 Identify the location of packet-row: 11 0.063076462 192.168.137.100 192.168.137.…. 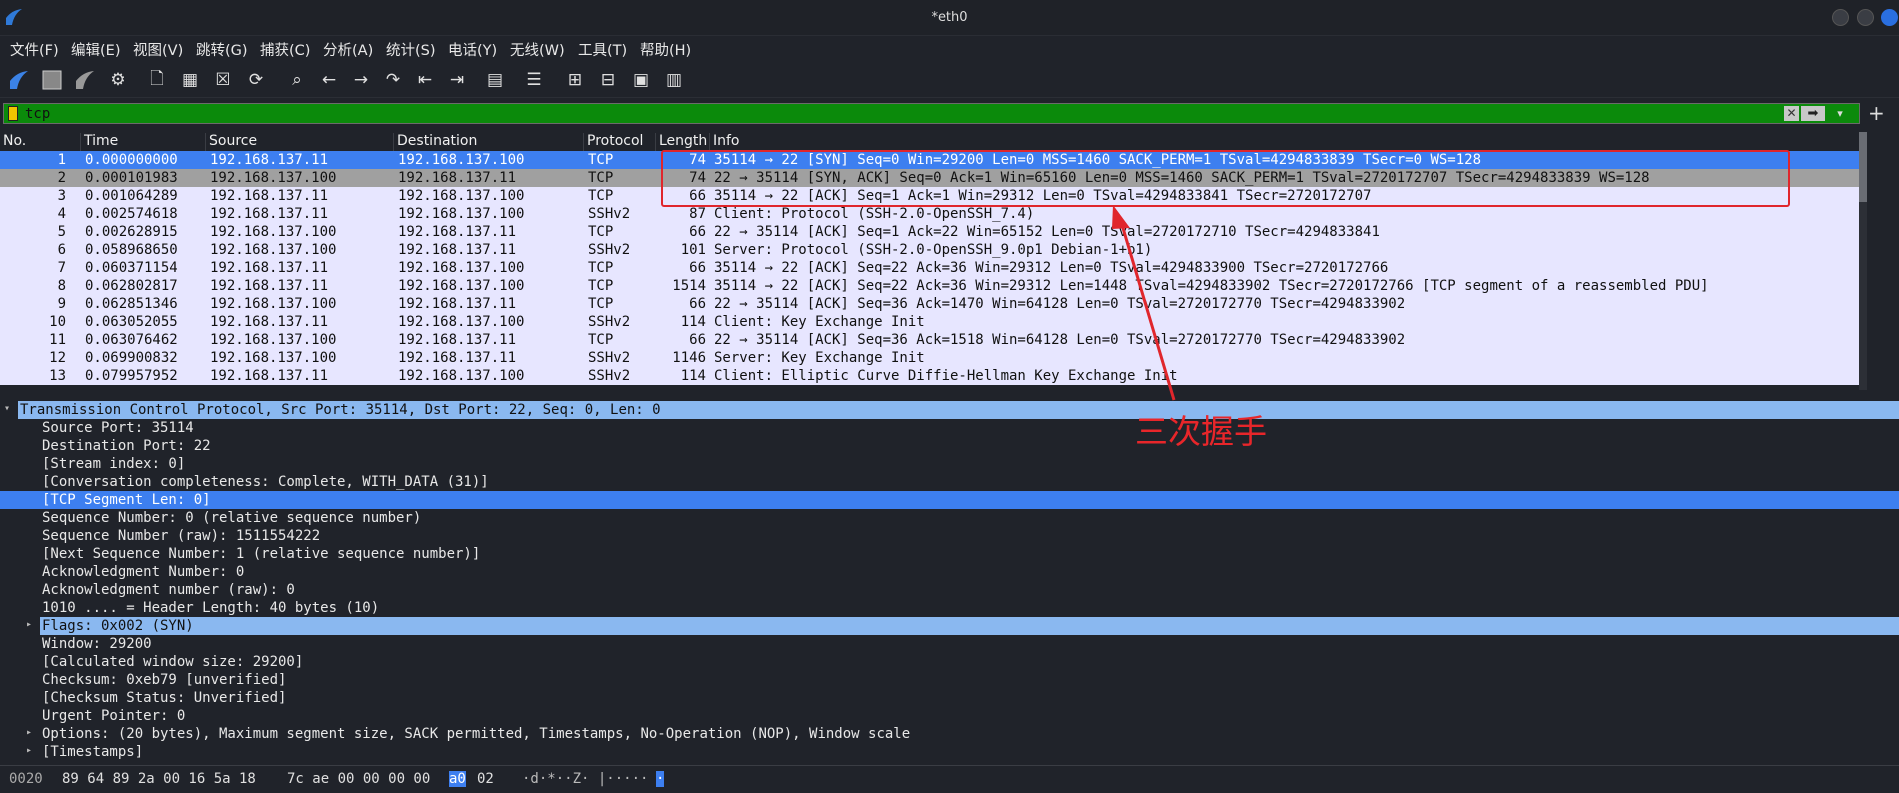
(933, 340).